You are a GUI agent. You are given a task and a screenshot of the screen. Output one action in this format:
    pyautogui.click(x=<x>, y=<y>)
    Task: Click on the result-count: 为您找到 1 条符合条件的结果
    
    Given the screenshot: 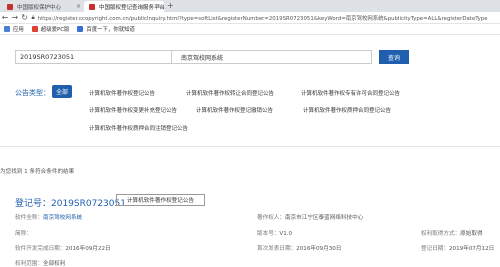 What is the action you would take?
    pyautogui.click(x=37, y=172)
    